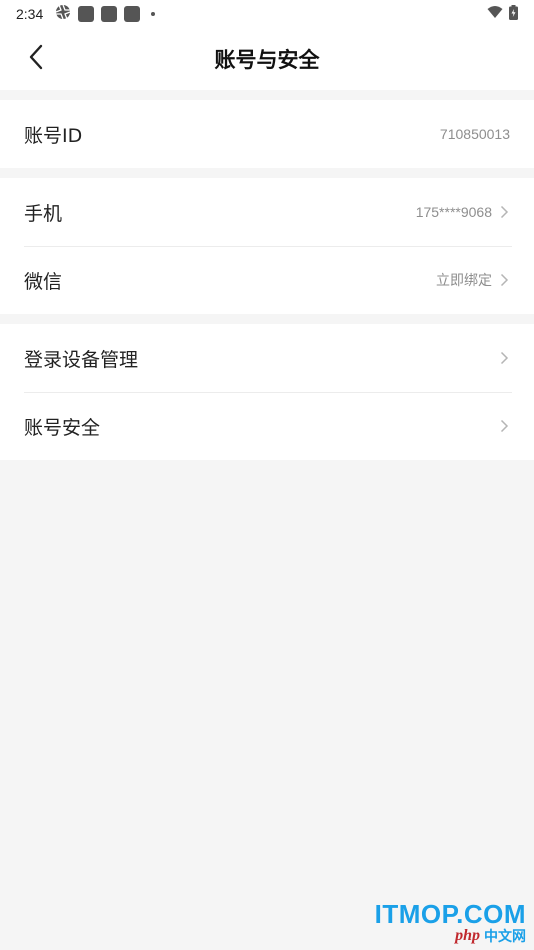 This screenshot has height=950, width=534. I want to click on account-id-row: 账号ID 710850013, so click(267, 134).